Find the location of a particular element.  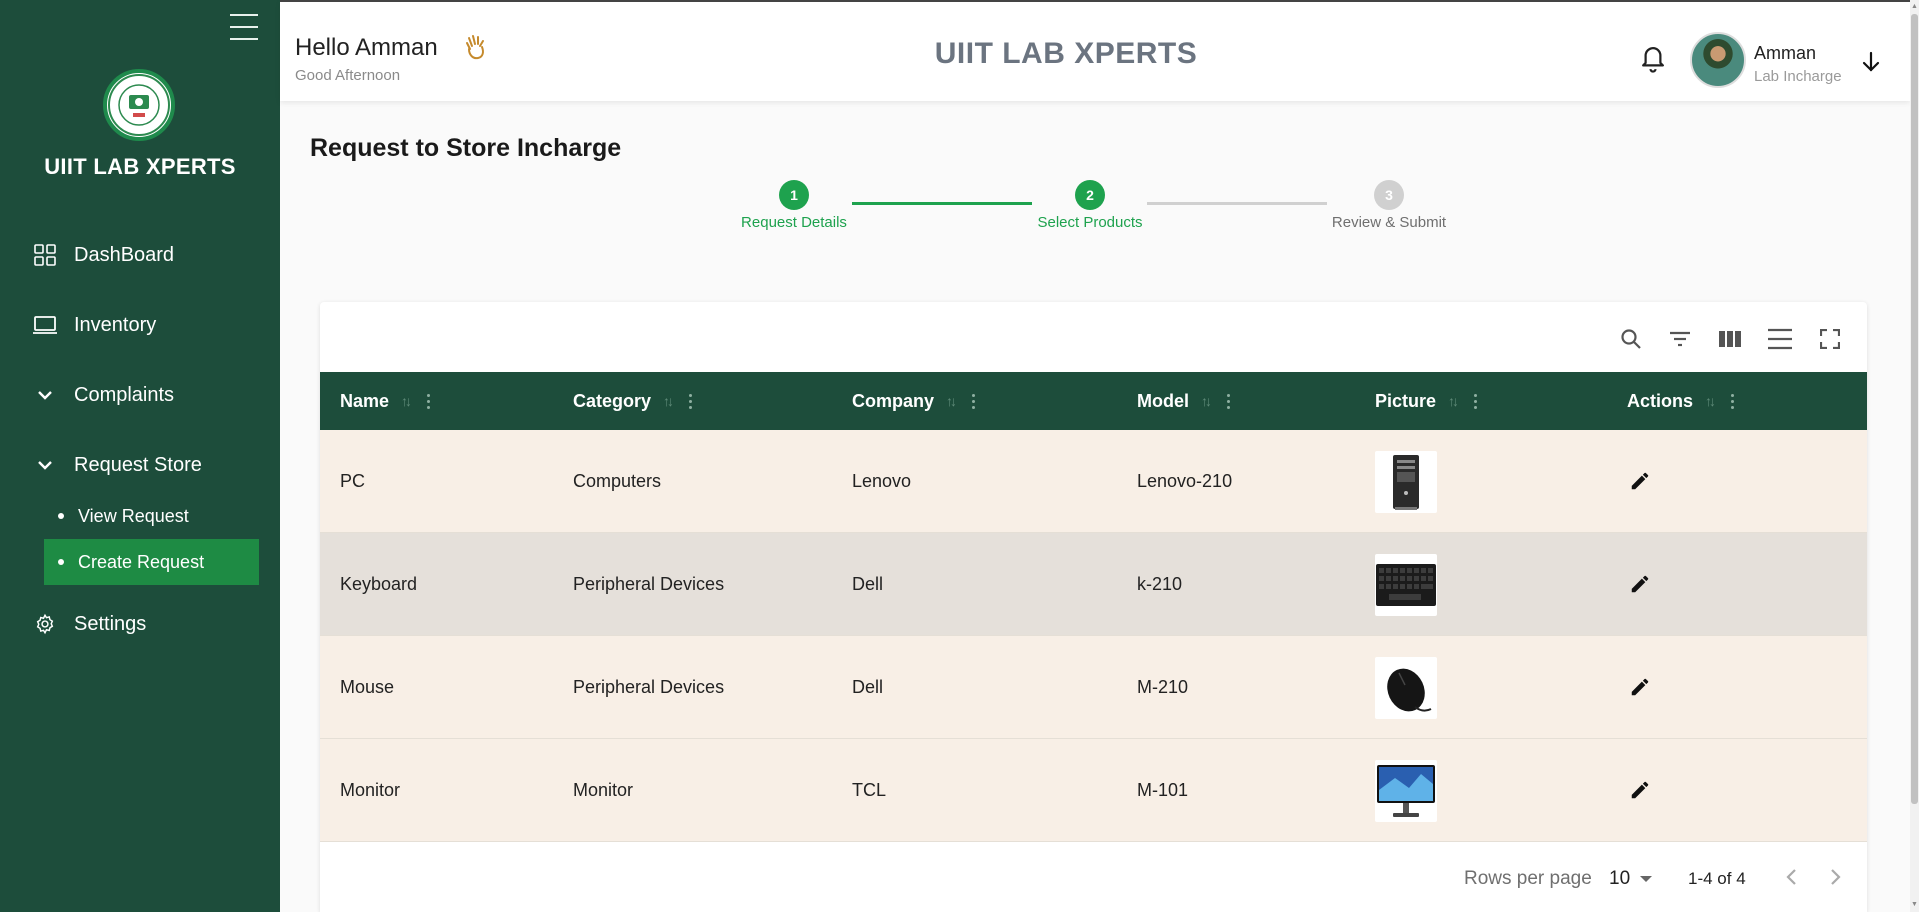

column-header-label: Actions is located at coordinates (1660, 400).